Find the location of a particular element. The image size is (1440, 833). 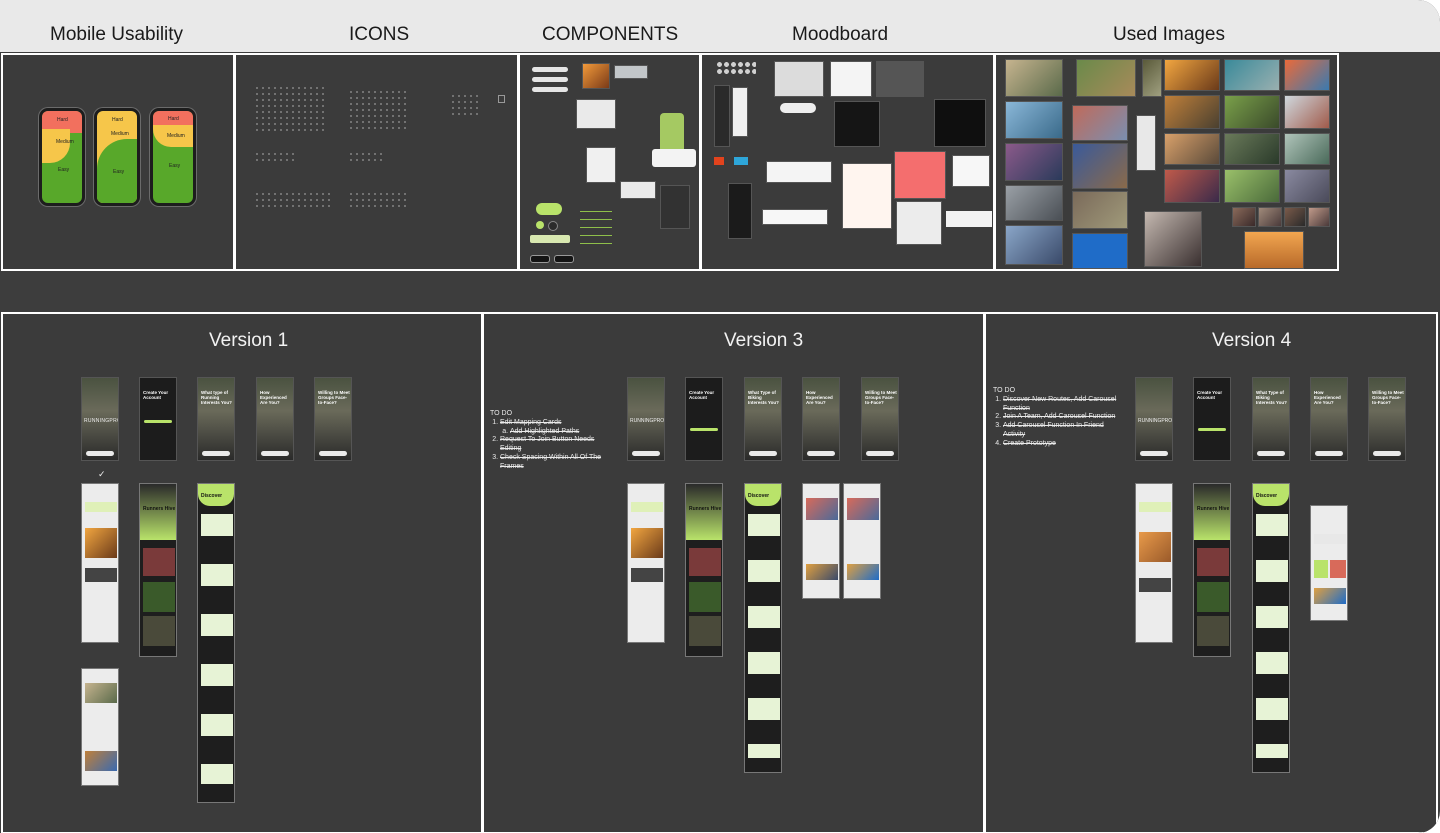

version-1-title: Version 1 is located at coordinates (248, 341).